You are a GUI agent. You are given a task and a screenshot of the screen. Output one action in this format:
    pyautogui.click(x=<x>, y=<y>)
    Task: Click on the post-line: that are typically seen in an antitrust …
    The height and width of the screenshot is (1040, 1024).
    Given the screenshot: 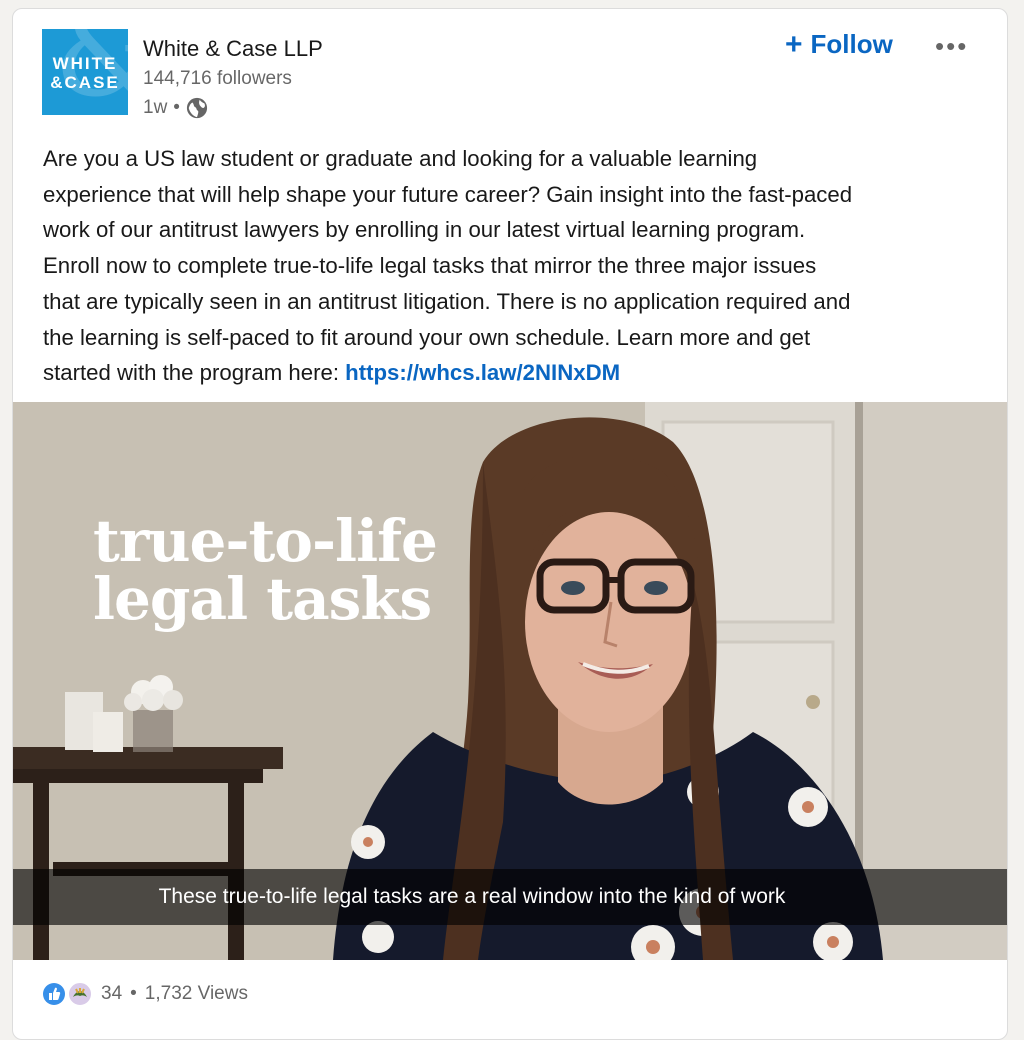 What is the action you would take?
    pyautogui.click(x=447, y=301)
    